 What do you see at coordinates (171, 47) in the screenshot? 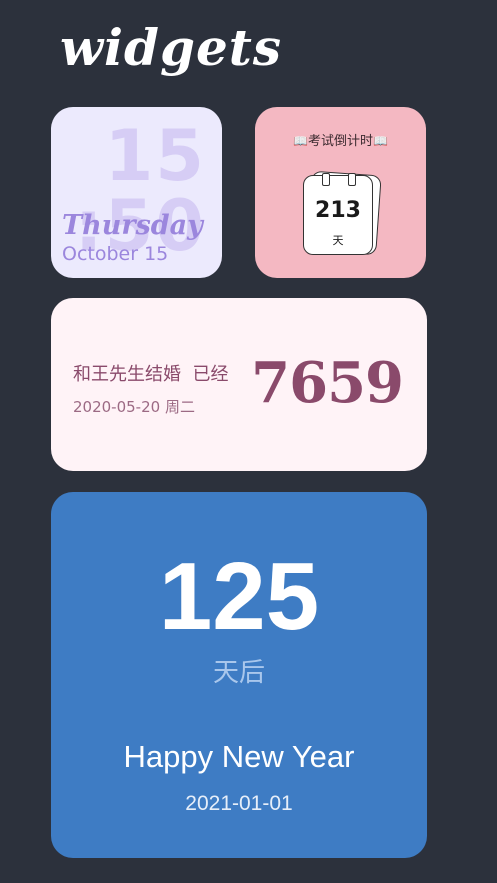
I see `page-title: widgets` at bounding box center [171, 47].